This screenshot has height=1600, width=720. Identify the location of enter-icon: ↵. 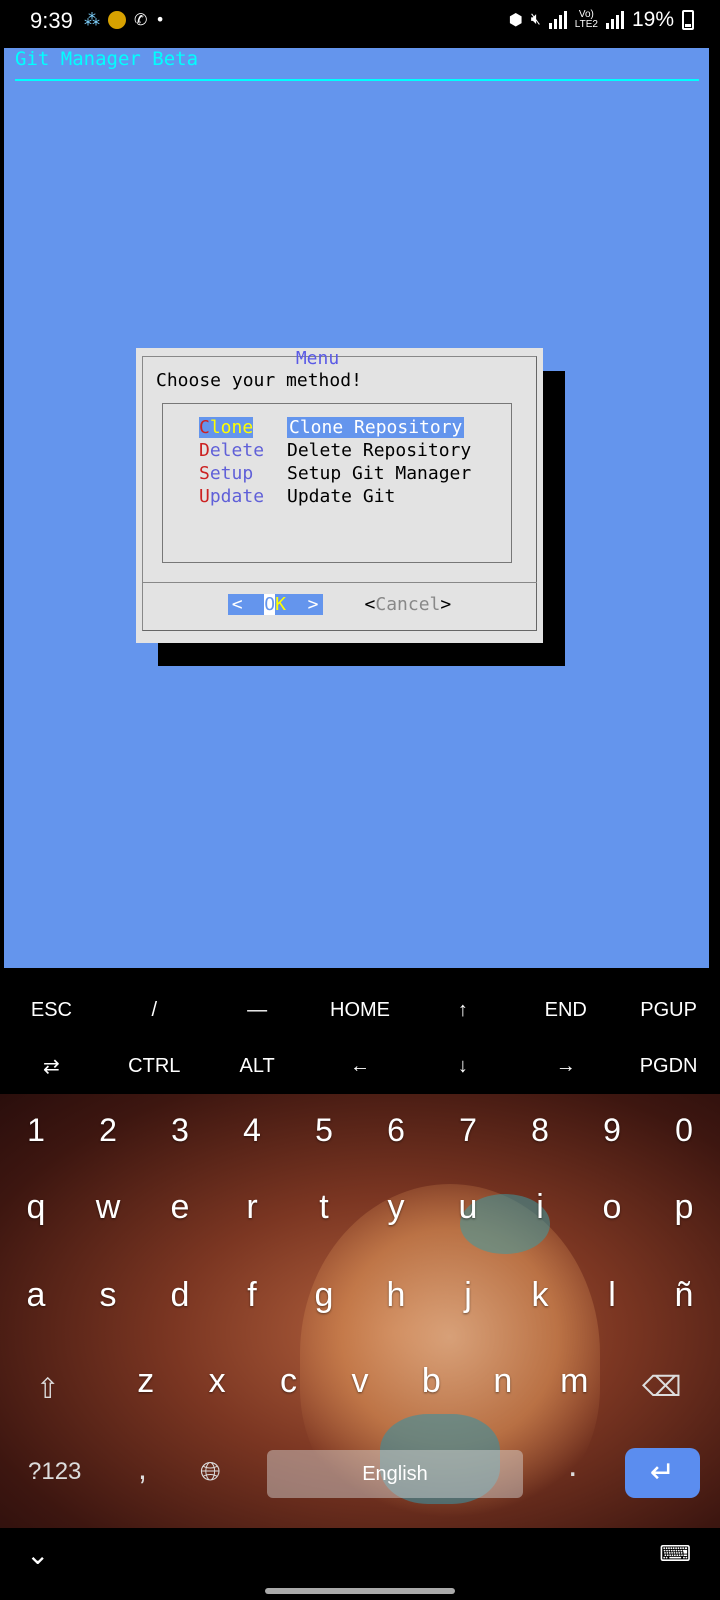
(662, 1473).